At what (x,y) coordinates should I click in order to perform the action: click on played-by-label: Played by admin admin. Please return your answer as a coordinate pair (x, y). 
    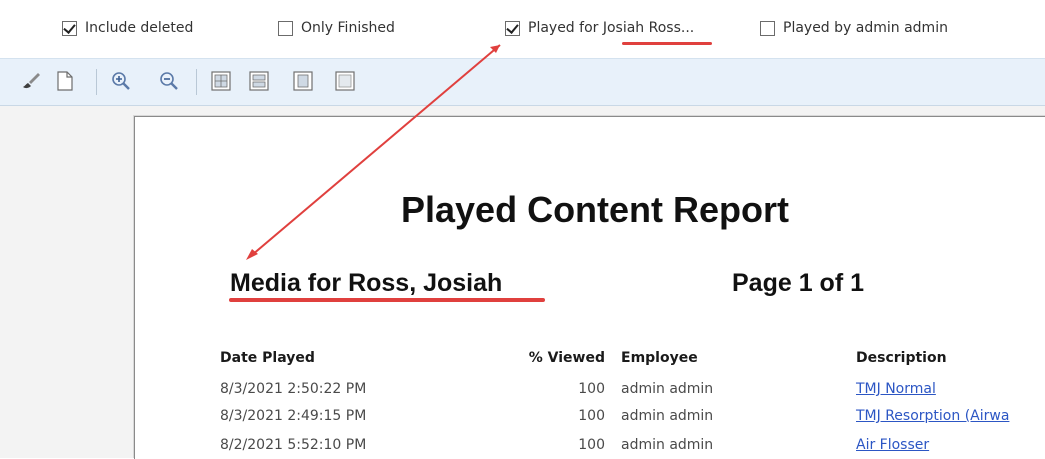
    Looking at the image, I should click on (865, 28).